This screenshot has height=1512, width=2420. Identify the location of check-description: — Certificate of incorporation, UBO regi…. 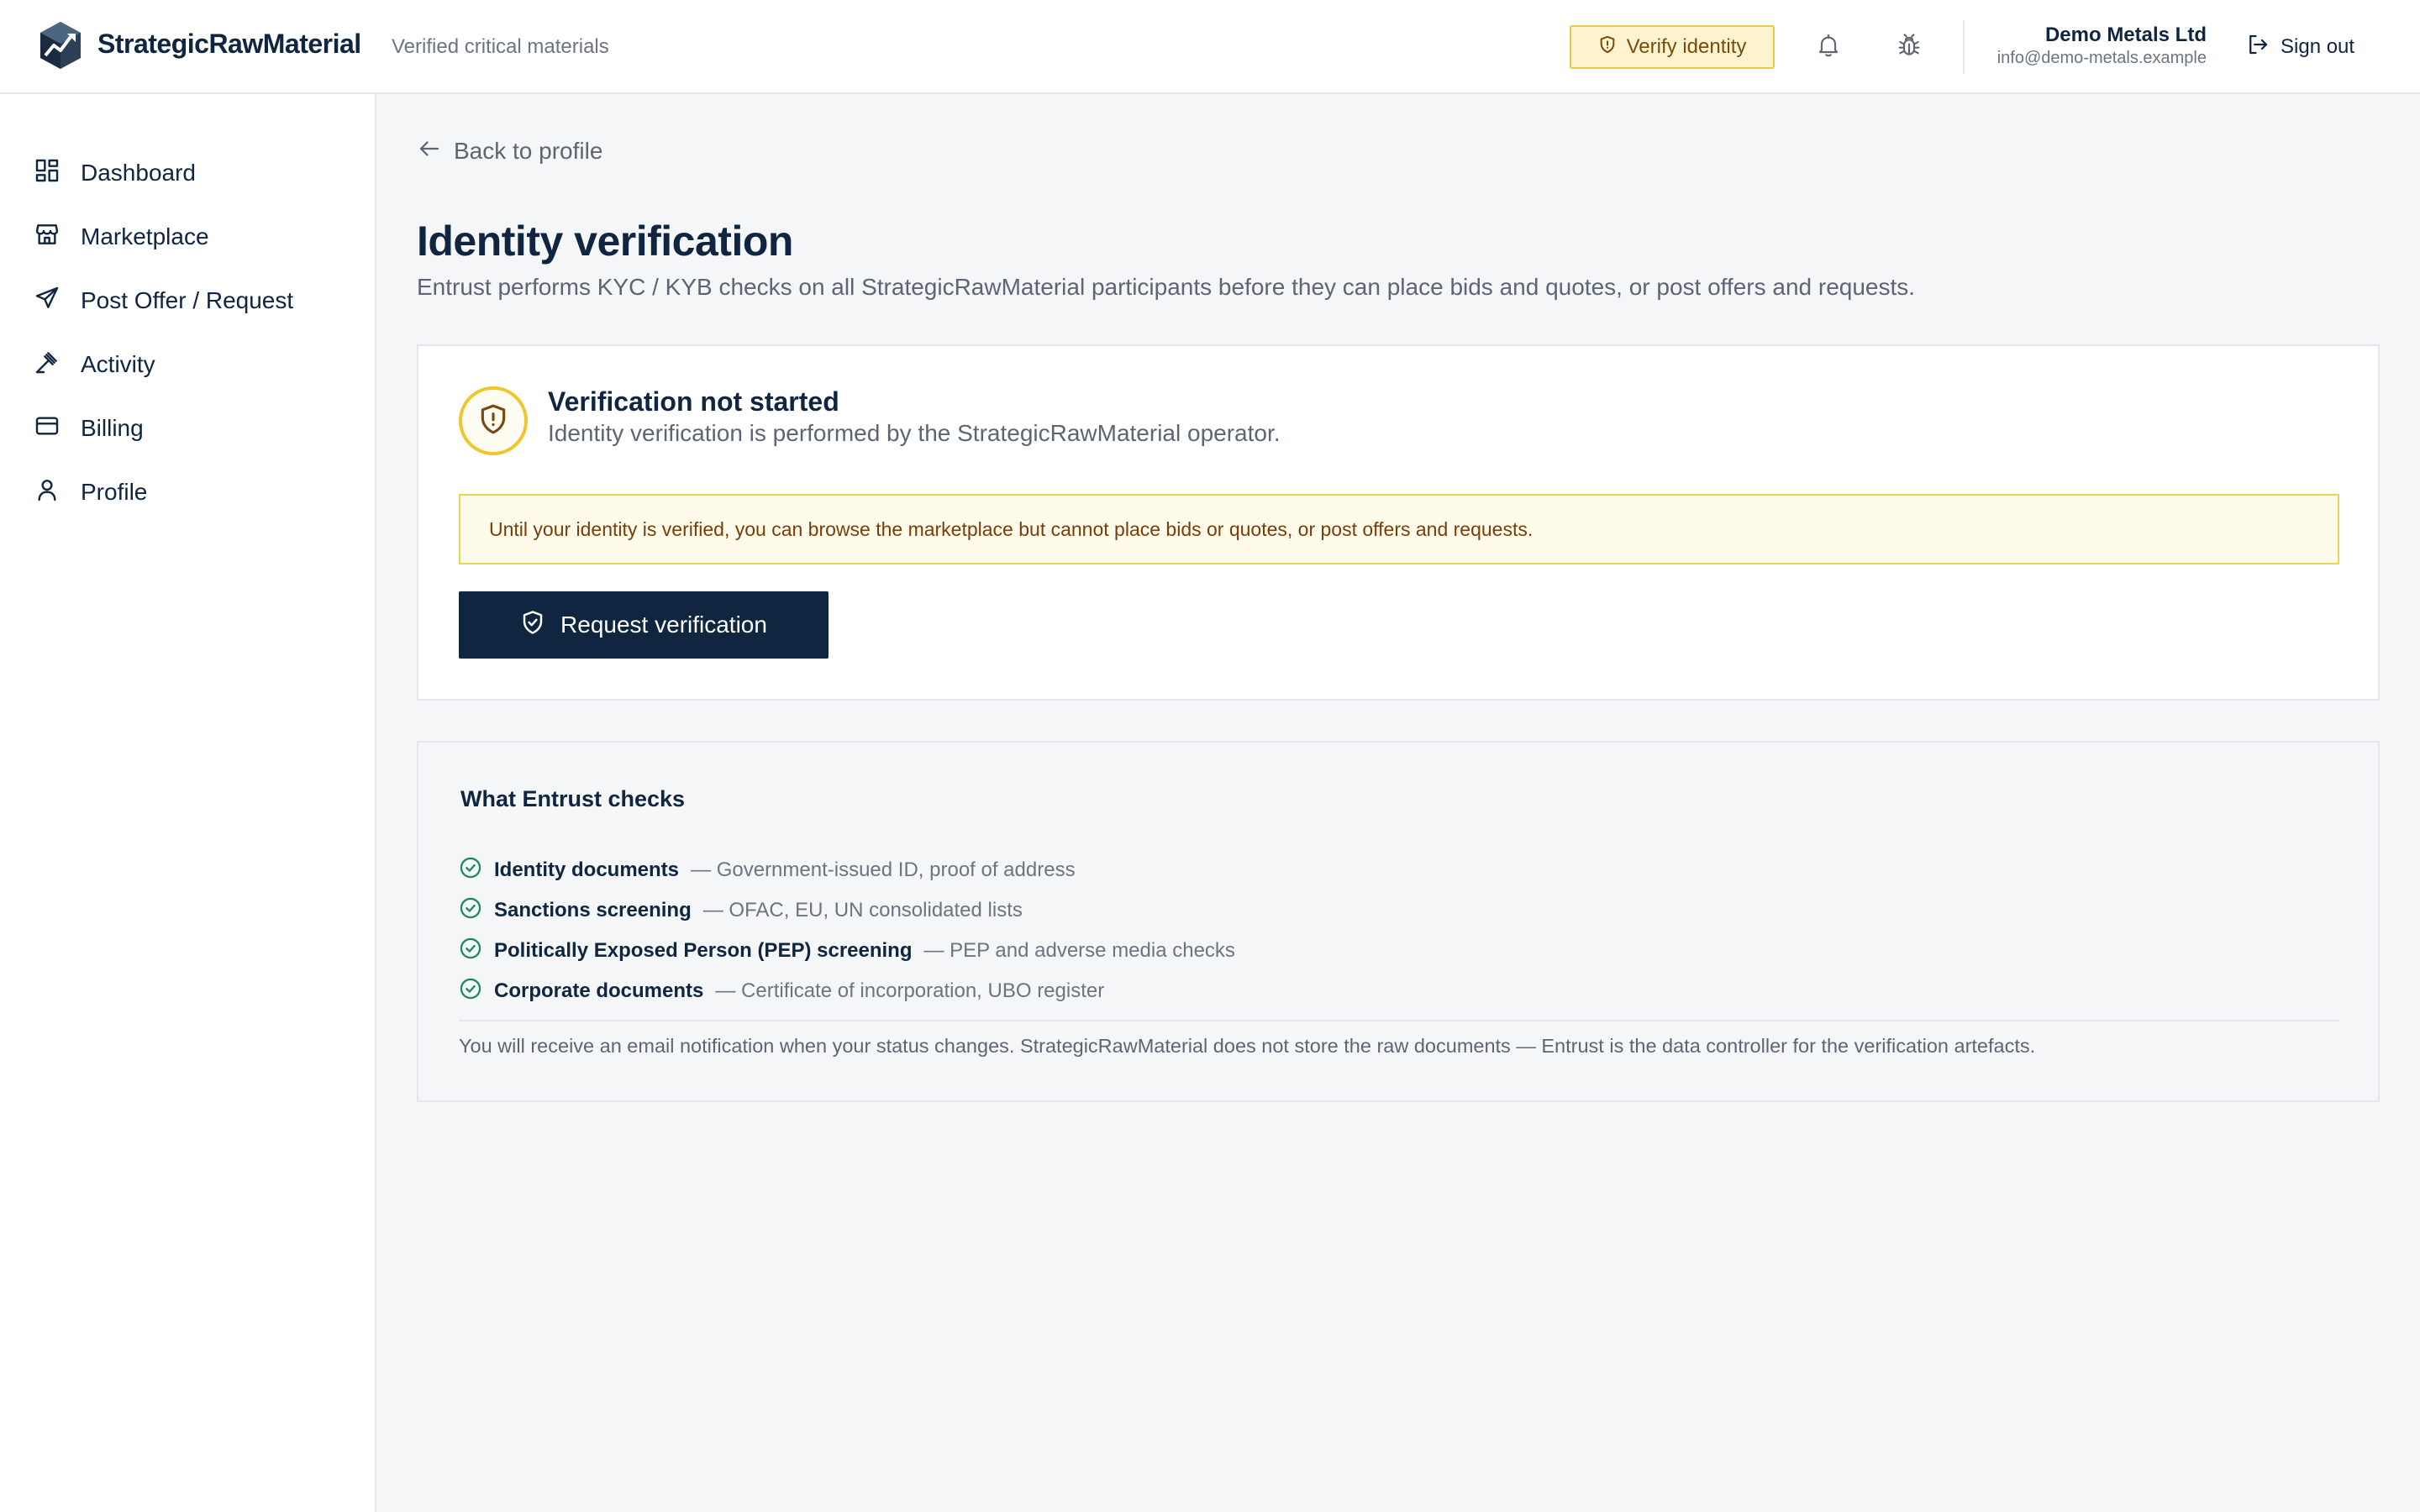
(910, 990).